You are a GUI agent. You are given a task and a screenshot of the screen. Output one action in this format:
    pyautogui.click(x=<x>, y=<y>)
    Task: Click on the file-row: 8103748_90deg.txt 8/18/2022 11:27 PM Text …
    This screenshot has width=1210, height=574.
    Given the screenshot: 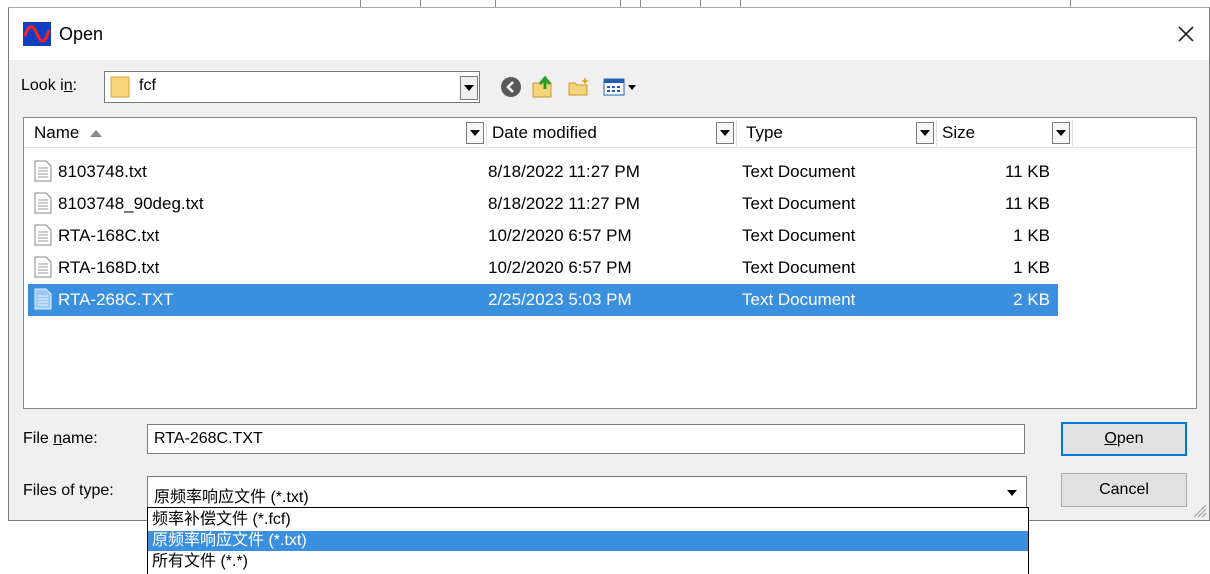 What is the action you would take?
    pyautogui.click(x=543, y=204)
    